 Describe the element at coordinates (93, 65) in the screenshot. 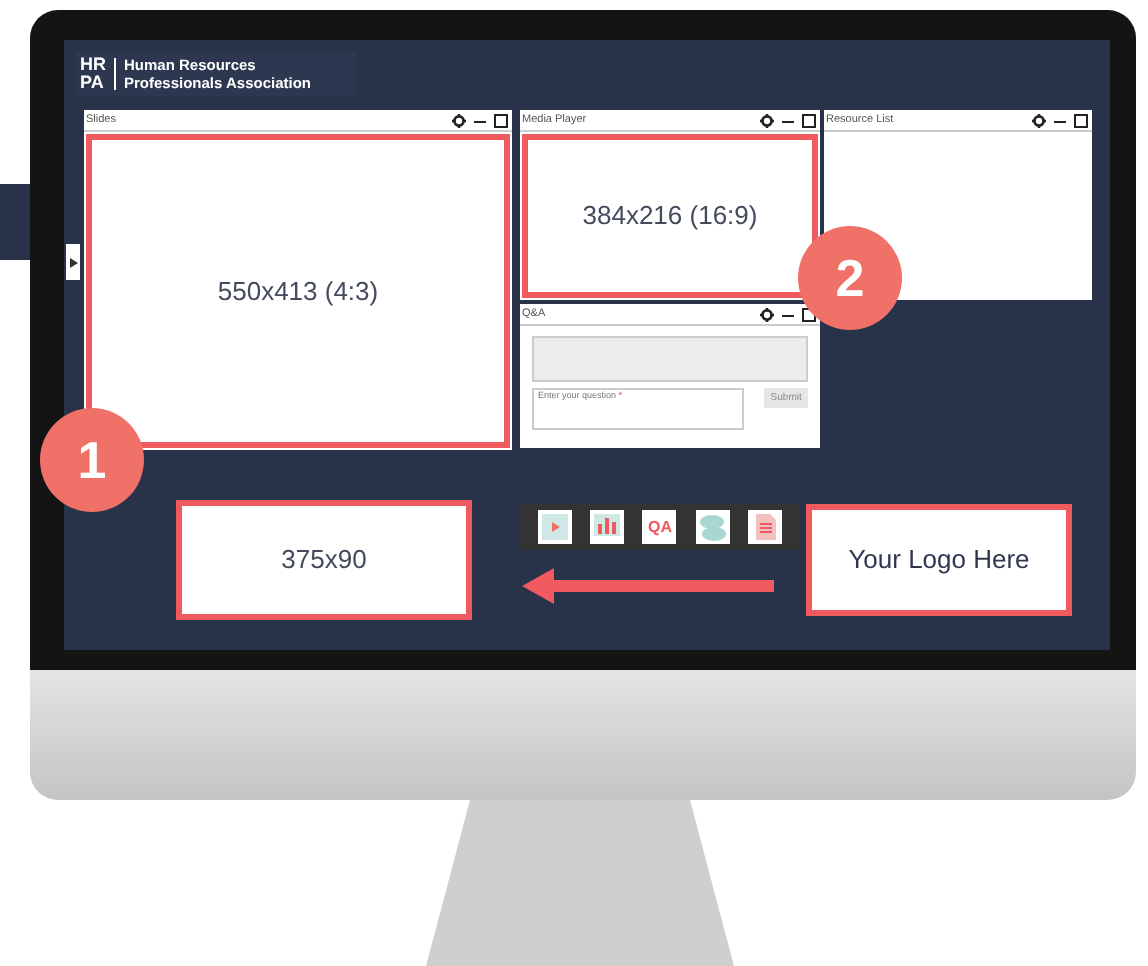

I see `logo-mark: HR` at that location.